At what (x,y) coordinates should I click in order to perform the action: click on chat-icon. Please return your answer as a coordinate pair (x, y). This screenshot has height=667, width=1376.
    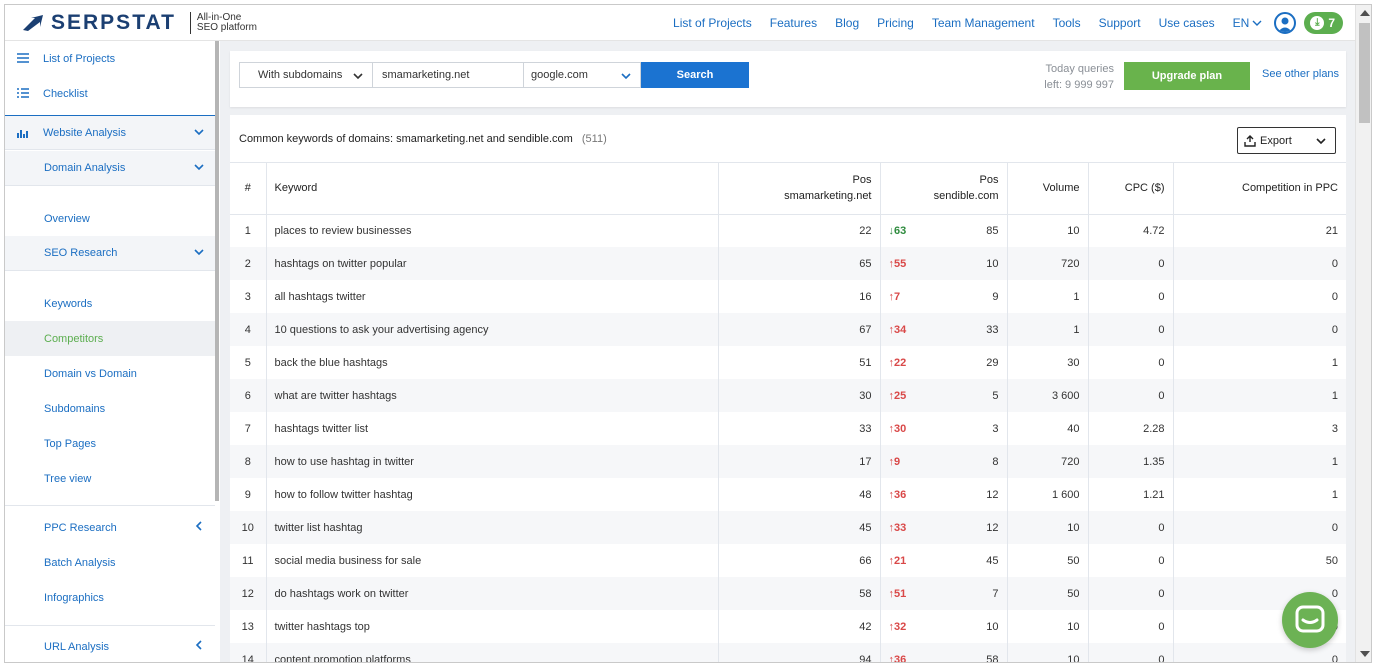
    Looking at the image, I should click on (1310, 619).